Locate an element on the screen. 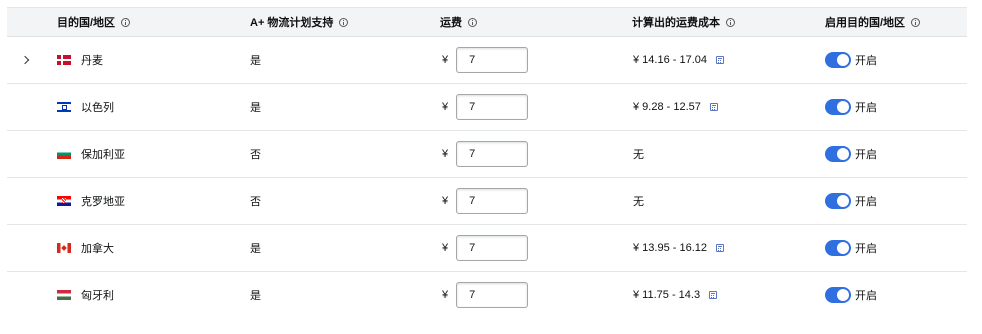  header-cost: 计算出的运费成本 is located at coordinates (683, 22).